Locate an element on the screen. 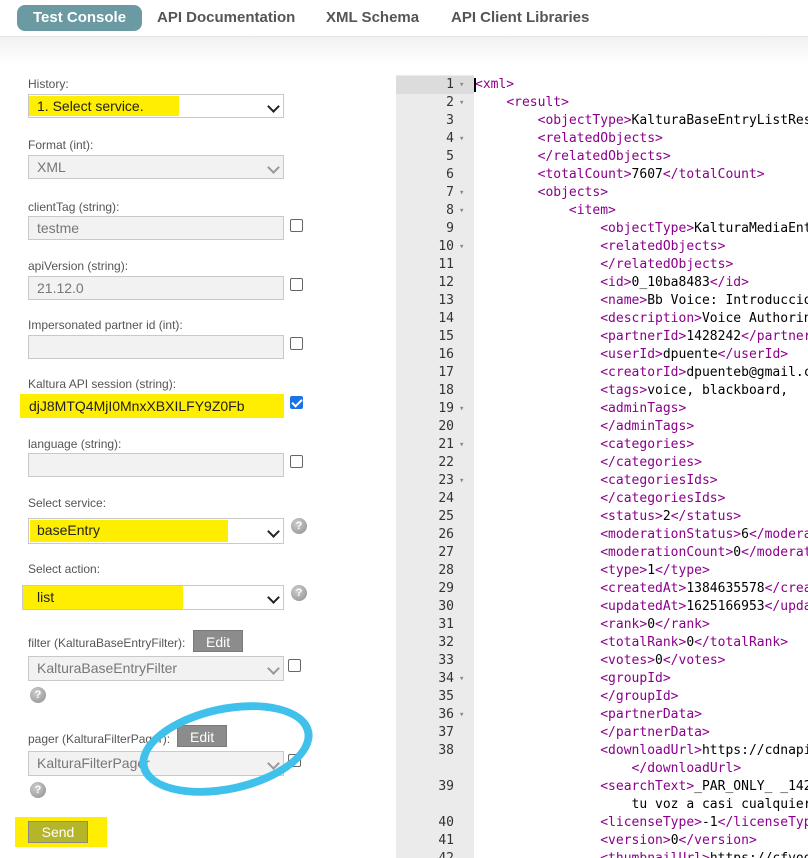 Image resolution: width=808 pixels, height=858 pixels. code-line: 37 </partnerData> is located at coordinates (602, 733).